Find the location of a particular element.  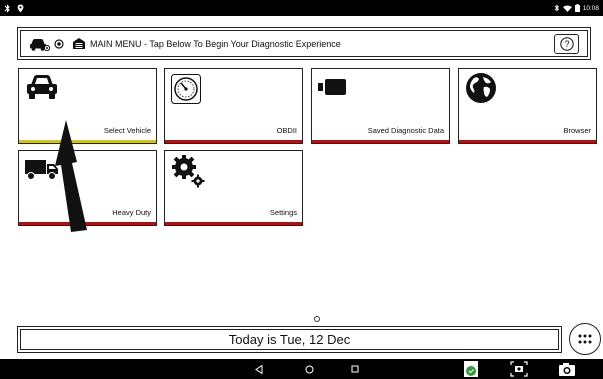

battery-icon is located at coordinates (577, 8).